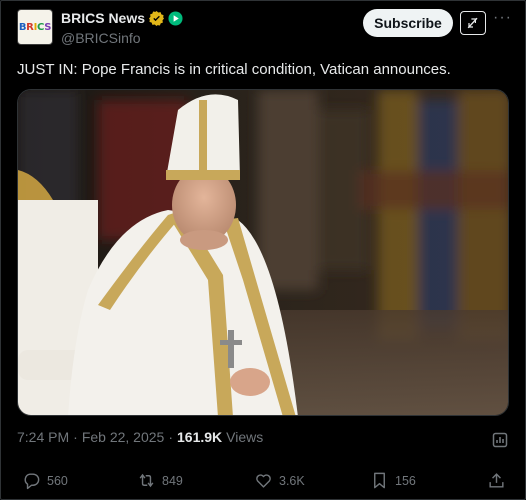  What do you see at coordinates (45, 480) in the screenshot?
I see `reply-button: 560` at bounding box center [45, 480].